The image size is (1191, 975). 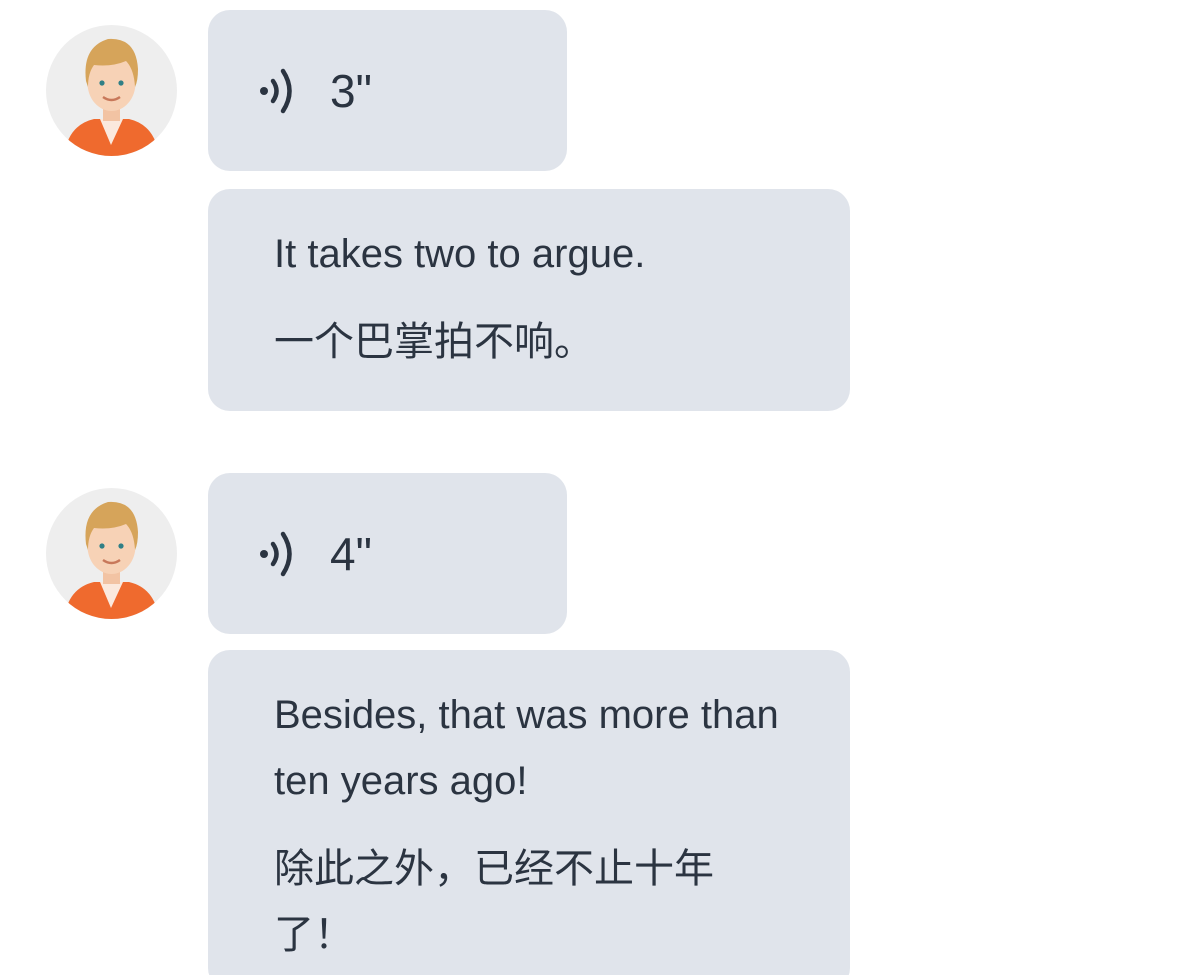 I want to click on voice-duration: 4", so click(x=351, y=553).